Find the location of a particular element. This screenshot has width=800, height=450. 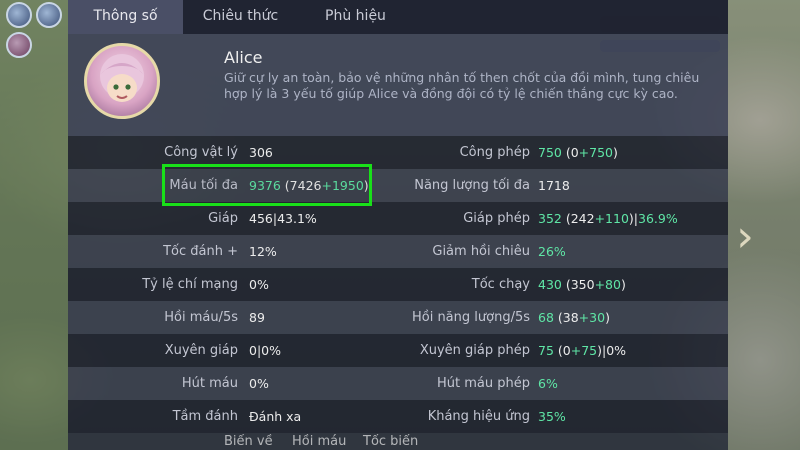

skill-labels: Biến về Hồi máu Tốc biến is located at coordinates (400, 442).